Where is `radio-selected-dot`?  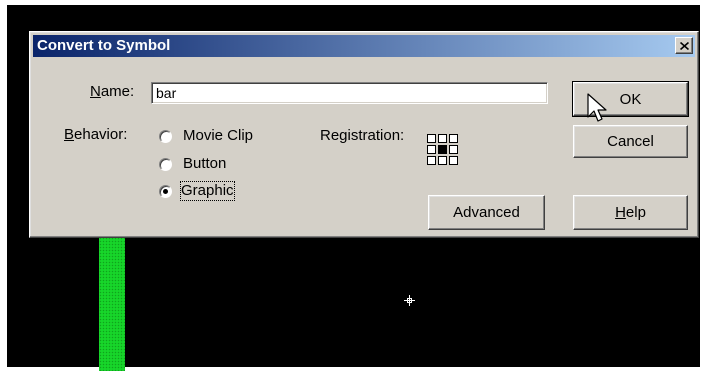 radio-selected-dot is located at coordinates (165, 191).